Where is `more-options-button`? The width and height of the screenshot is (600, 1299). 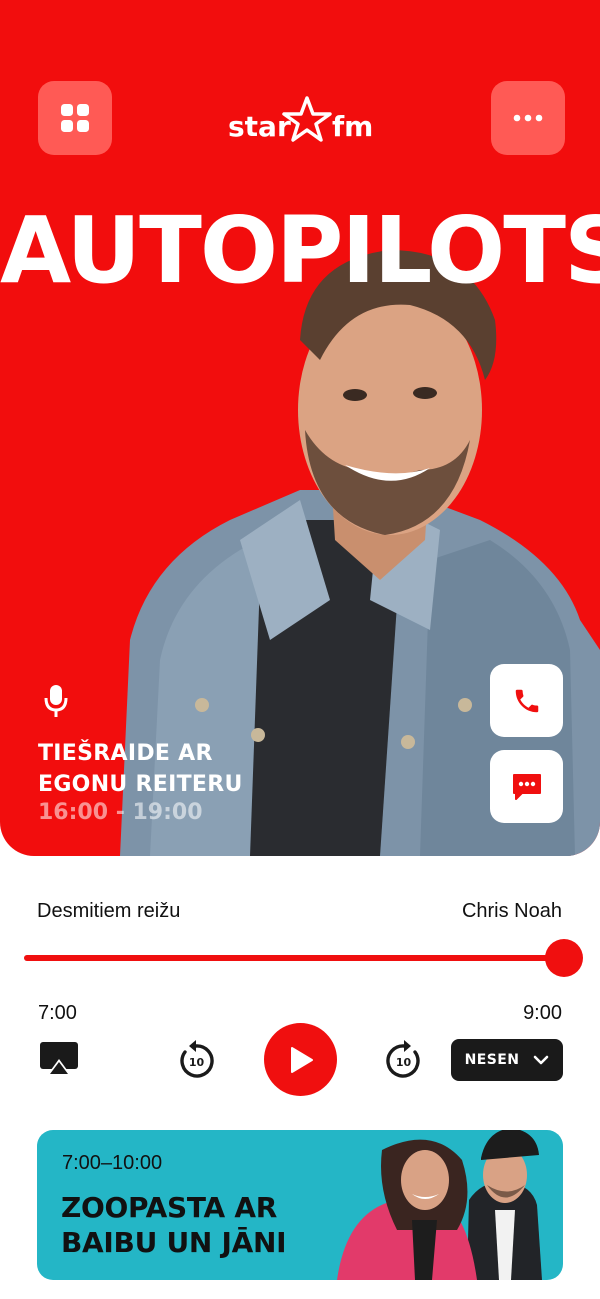 more-options-button is located at coordinates (528, 118).